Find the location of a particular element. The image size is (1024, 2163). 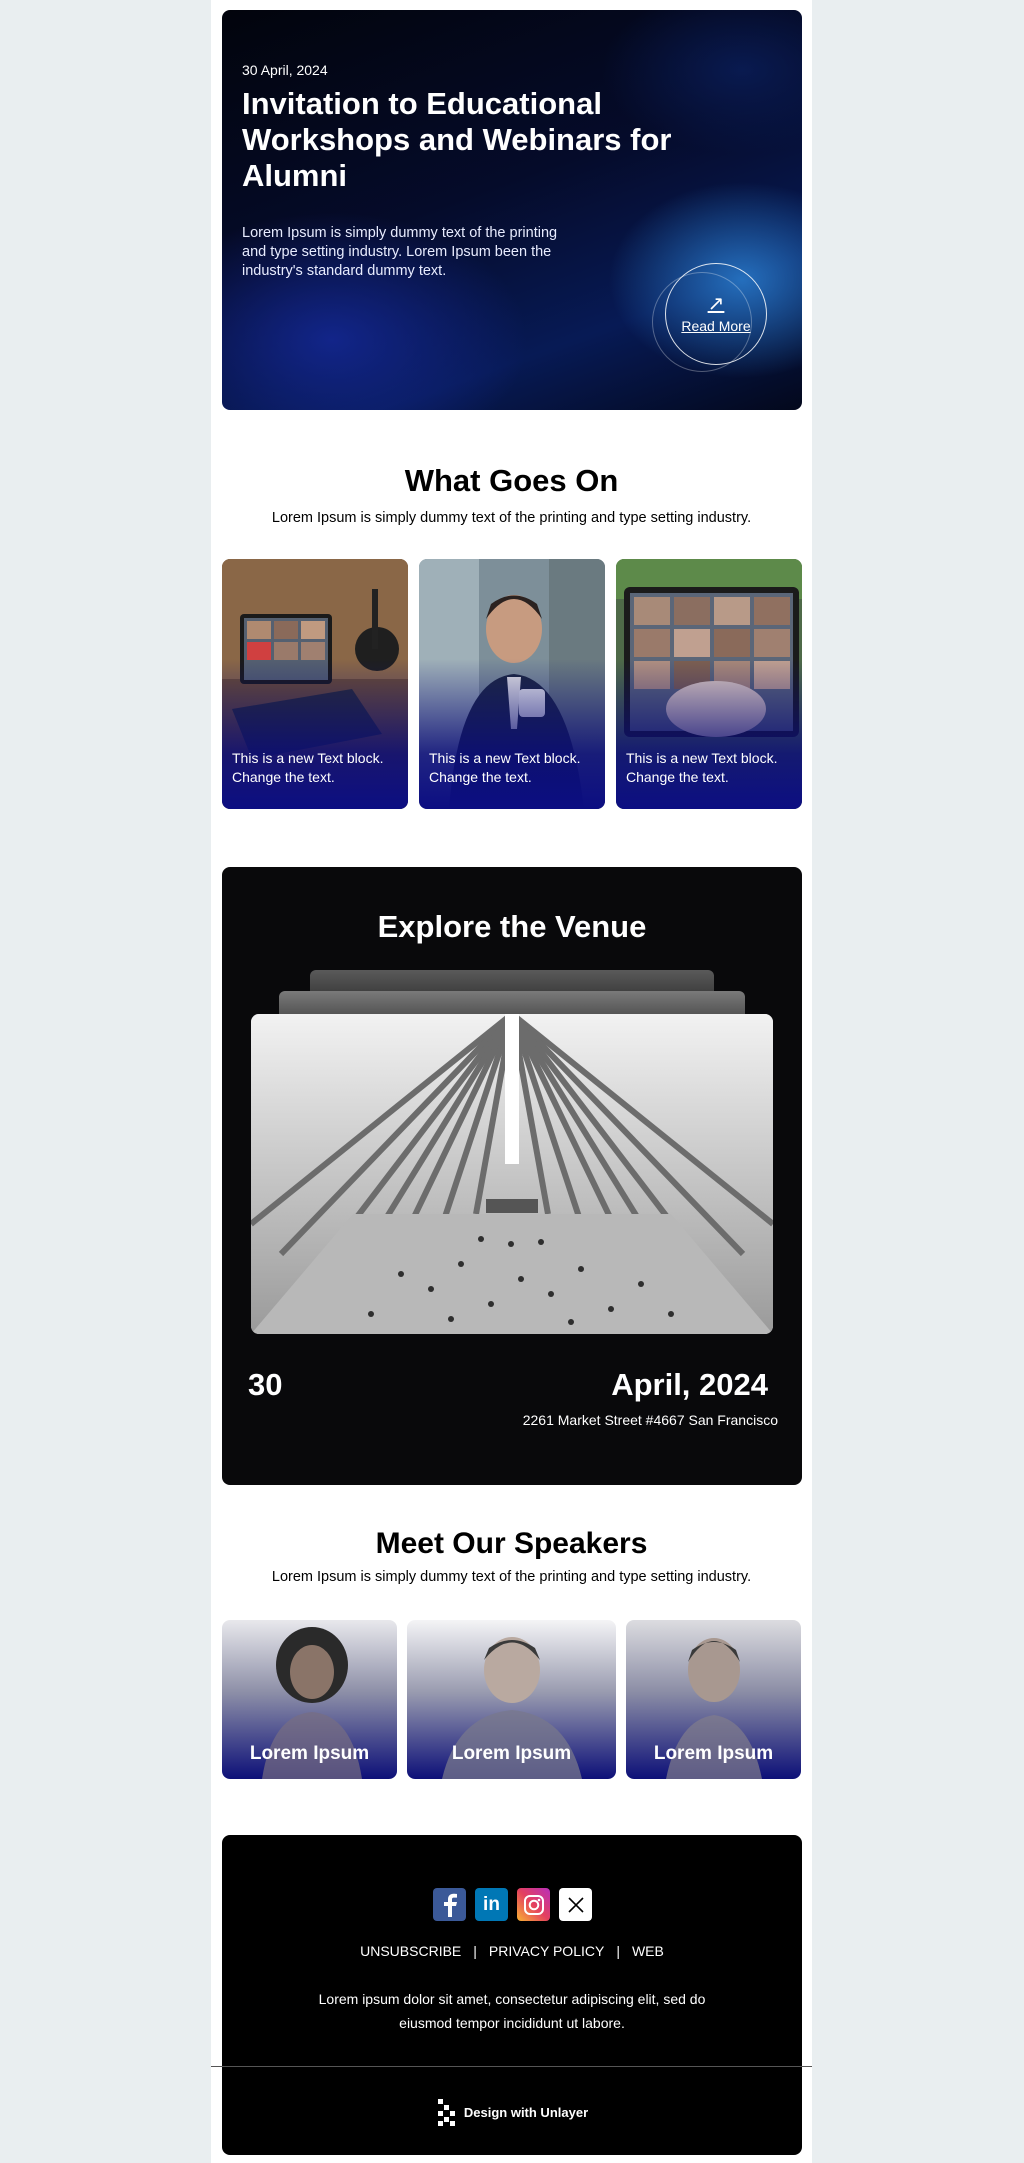

hero-date: 30 April, 2024 is located at coordinates (285, 70).